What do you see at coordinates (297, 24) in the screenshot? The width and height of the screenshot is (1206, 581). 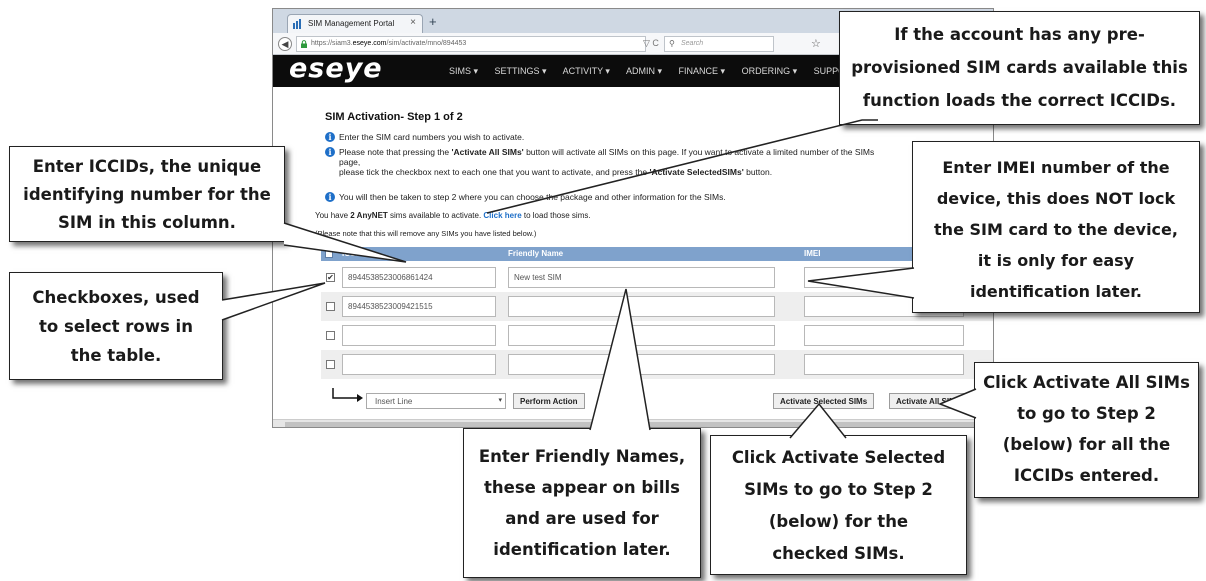 I see `favicon-icon` at bounding box center [297, 24].